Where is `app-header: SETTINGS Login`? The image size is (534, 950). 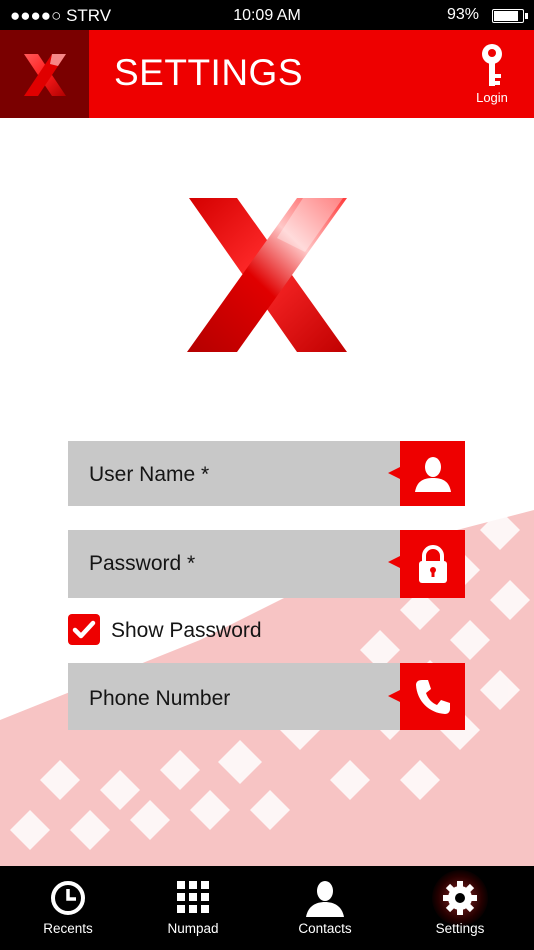 app-header: SETTINGS Login is located at coordinates (267, 74).